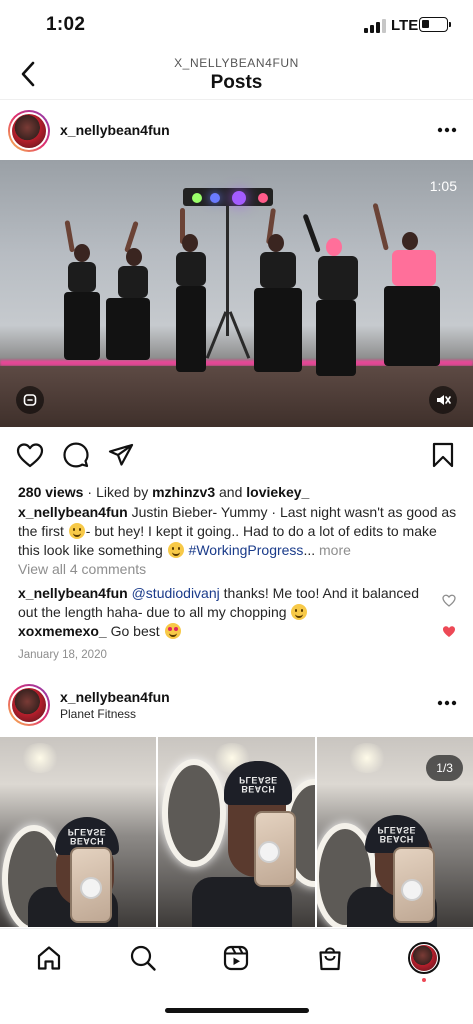 The height and width of the screenshot is (1024, 473). I want to click on header-username: X_NELLYBEAN4FUN, so click(236, 63).